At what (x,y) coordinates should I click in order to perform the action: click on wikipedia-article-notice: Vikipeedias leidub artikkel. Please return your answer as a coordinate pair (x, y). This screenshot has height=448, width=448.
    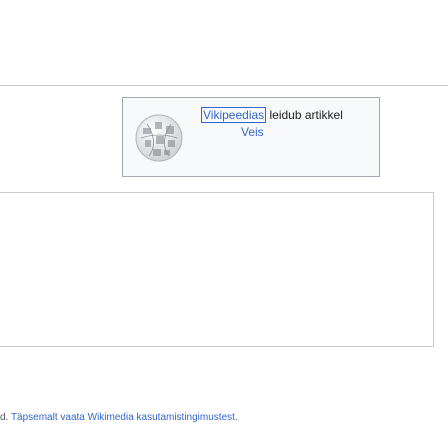
    Looking at the image, I should click on (272, 115).